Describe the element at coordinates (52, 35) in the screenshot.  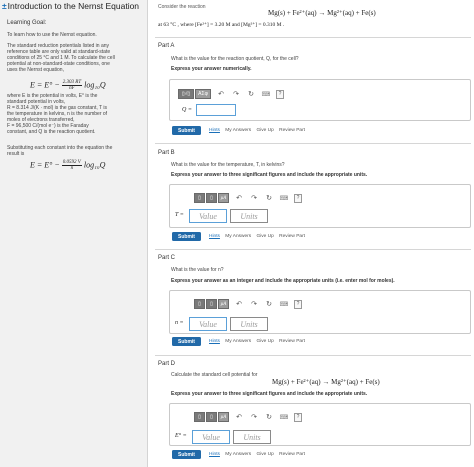
I see `learning-goal-text: To learn how to use the Nernst equation.` at that location.